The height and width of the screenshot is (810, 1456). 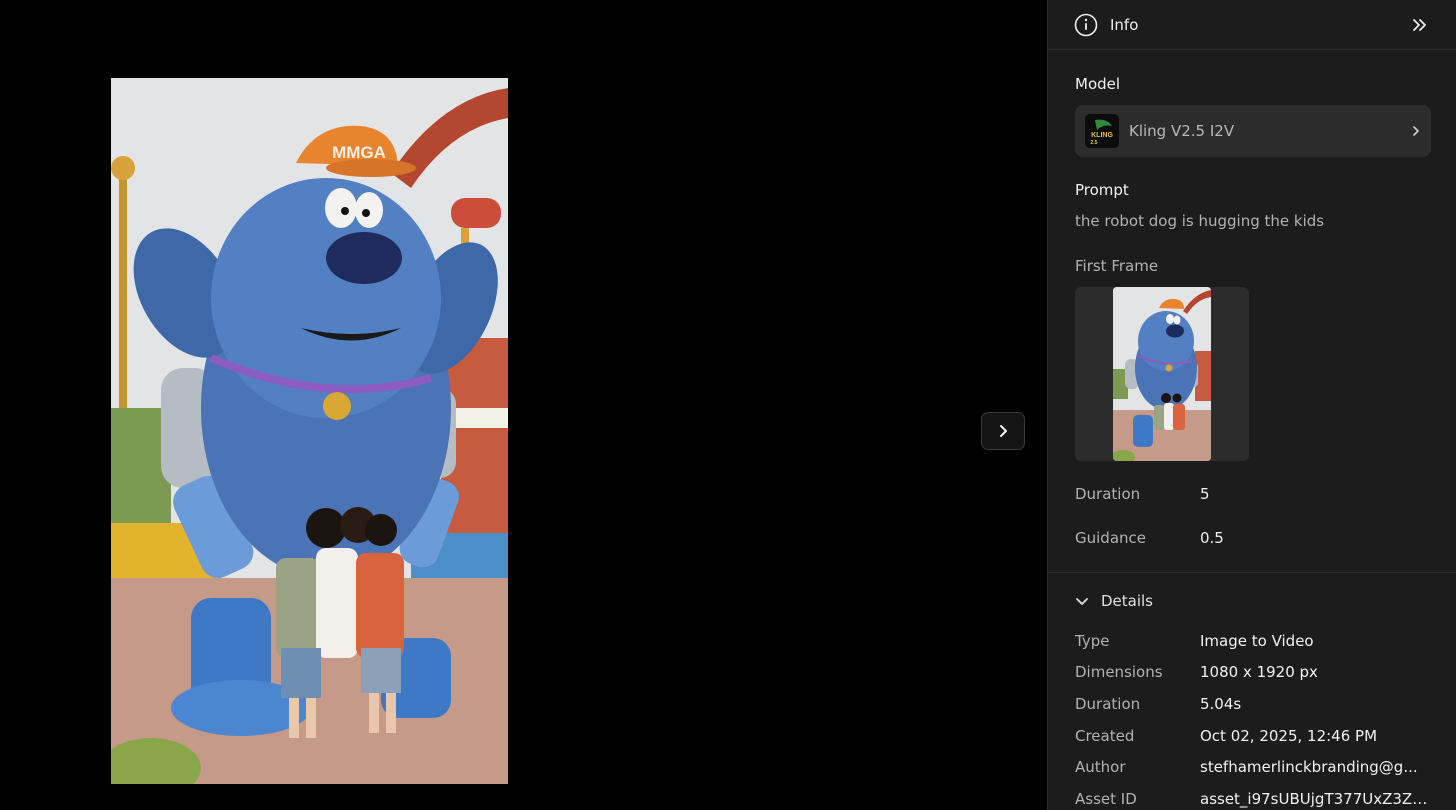 I want to click on param-row-duration: Duration 5, so click(x=1142, y=494).